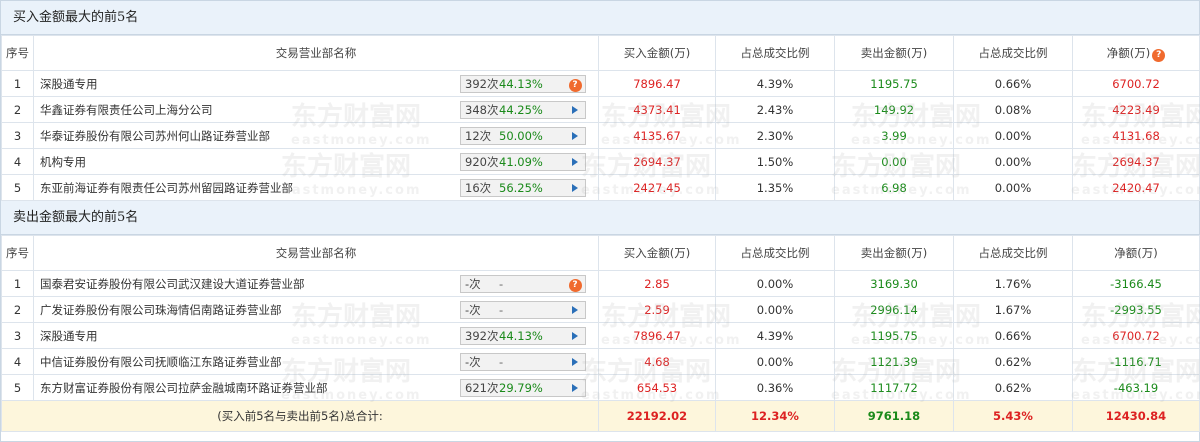 This screenshot has width=1200, height=442. What do you see at coordinates (478, 187) in the screenshot?
I see `appearance-count: 16次` at bounding box center [478, 187].